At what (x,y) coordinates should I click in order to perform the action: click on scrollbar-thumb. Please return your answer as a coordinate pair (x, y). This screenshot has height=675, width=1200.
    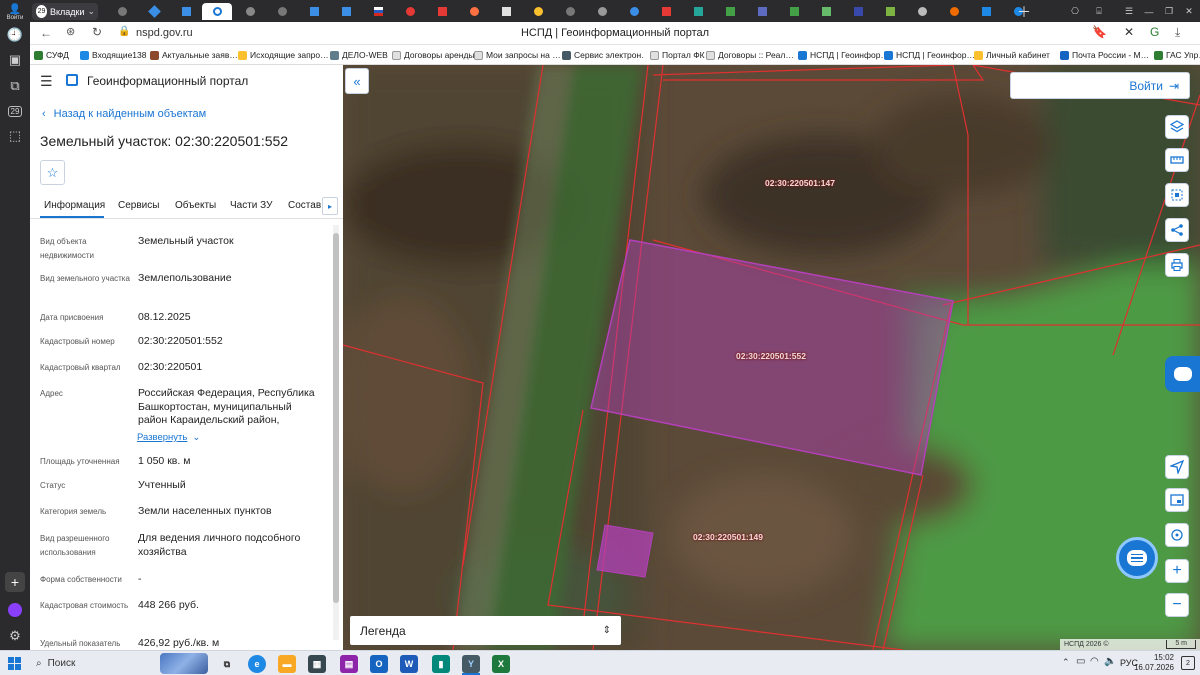
    Looking at the image, I should click on (336, 418).